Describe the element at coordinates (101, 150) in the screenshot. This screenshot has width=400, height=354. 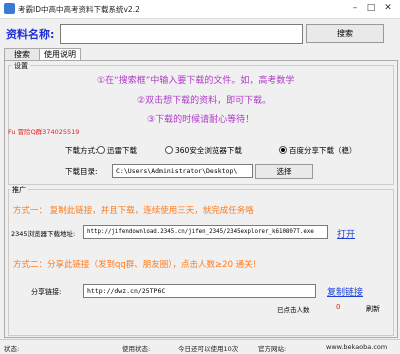
I see `radio-xunlei` at that location.